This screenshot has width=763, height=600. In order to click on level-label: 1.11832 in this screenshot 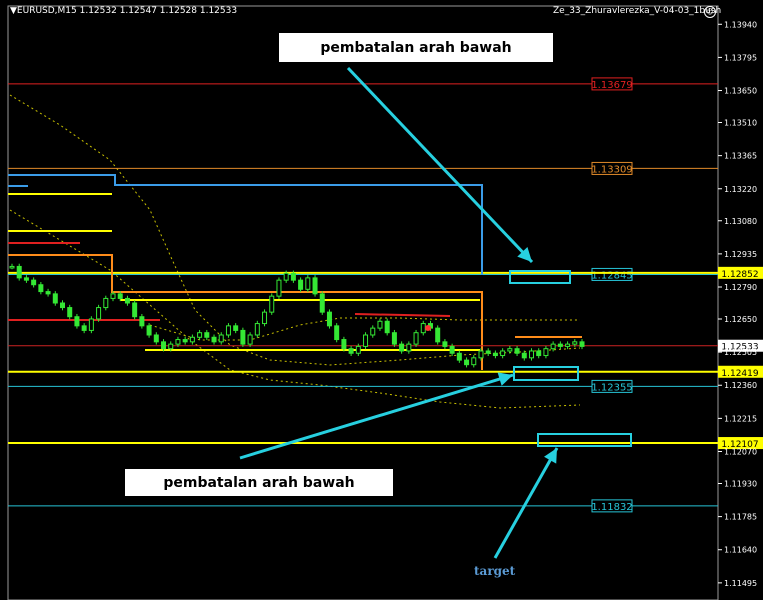, I will do `click(611, 507)`.